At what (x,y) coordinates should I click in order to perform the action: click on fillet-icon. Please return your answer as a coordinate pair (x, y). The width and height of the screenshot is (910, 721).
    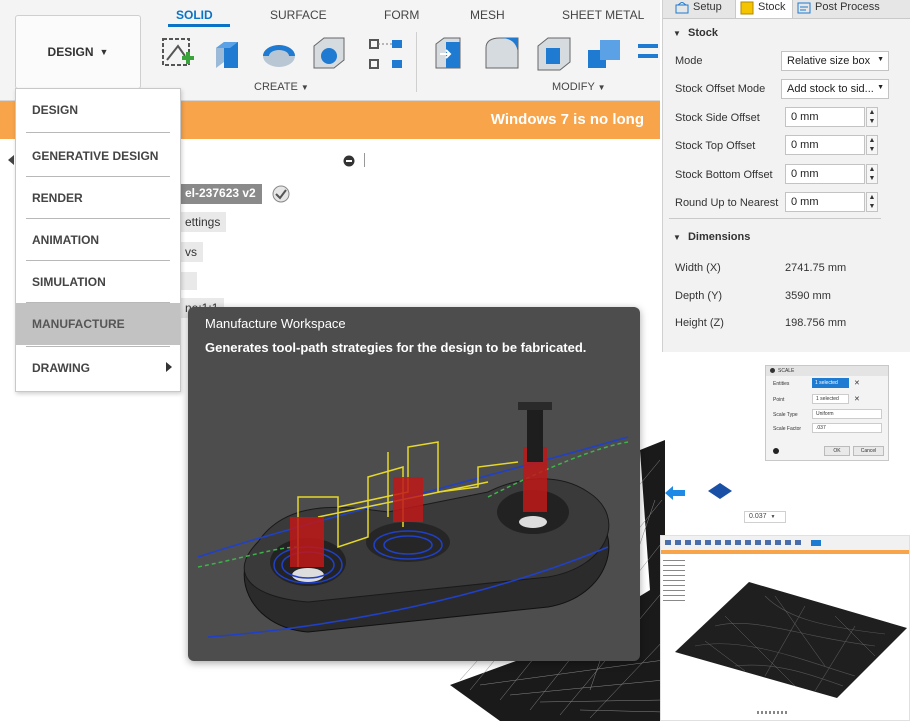
    Looking at the image, I should click on (503, 54).